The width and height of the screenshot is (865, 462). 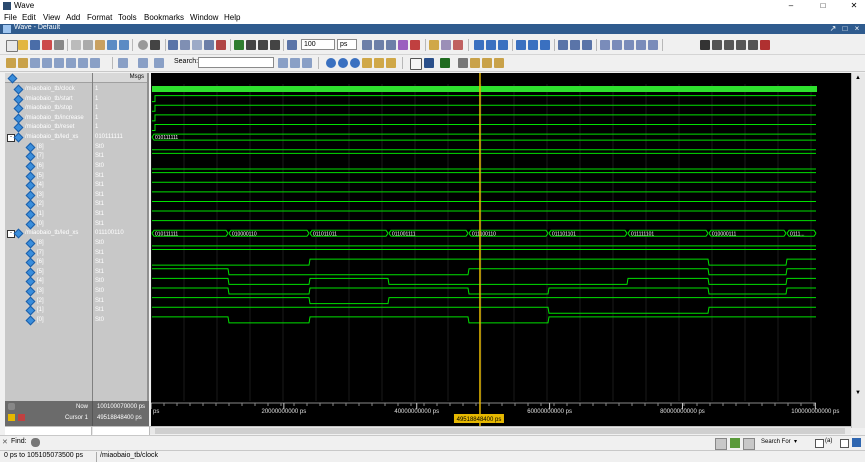 What do you see at coordinates (533, 45) in the screenshot?
I see `next-edge-icon` at bounding box center [533, 45].